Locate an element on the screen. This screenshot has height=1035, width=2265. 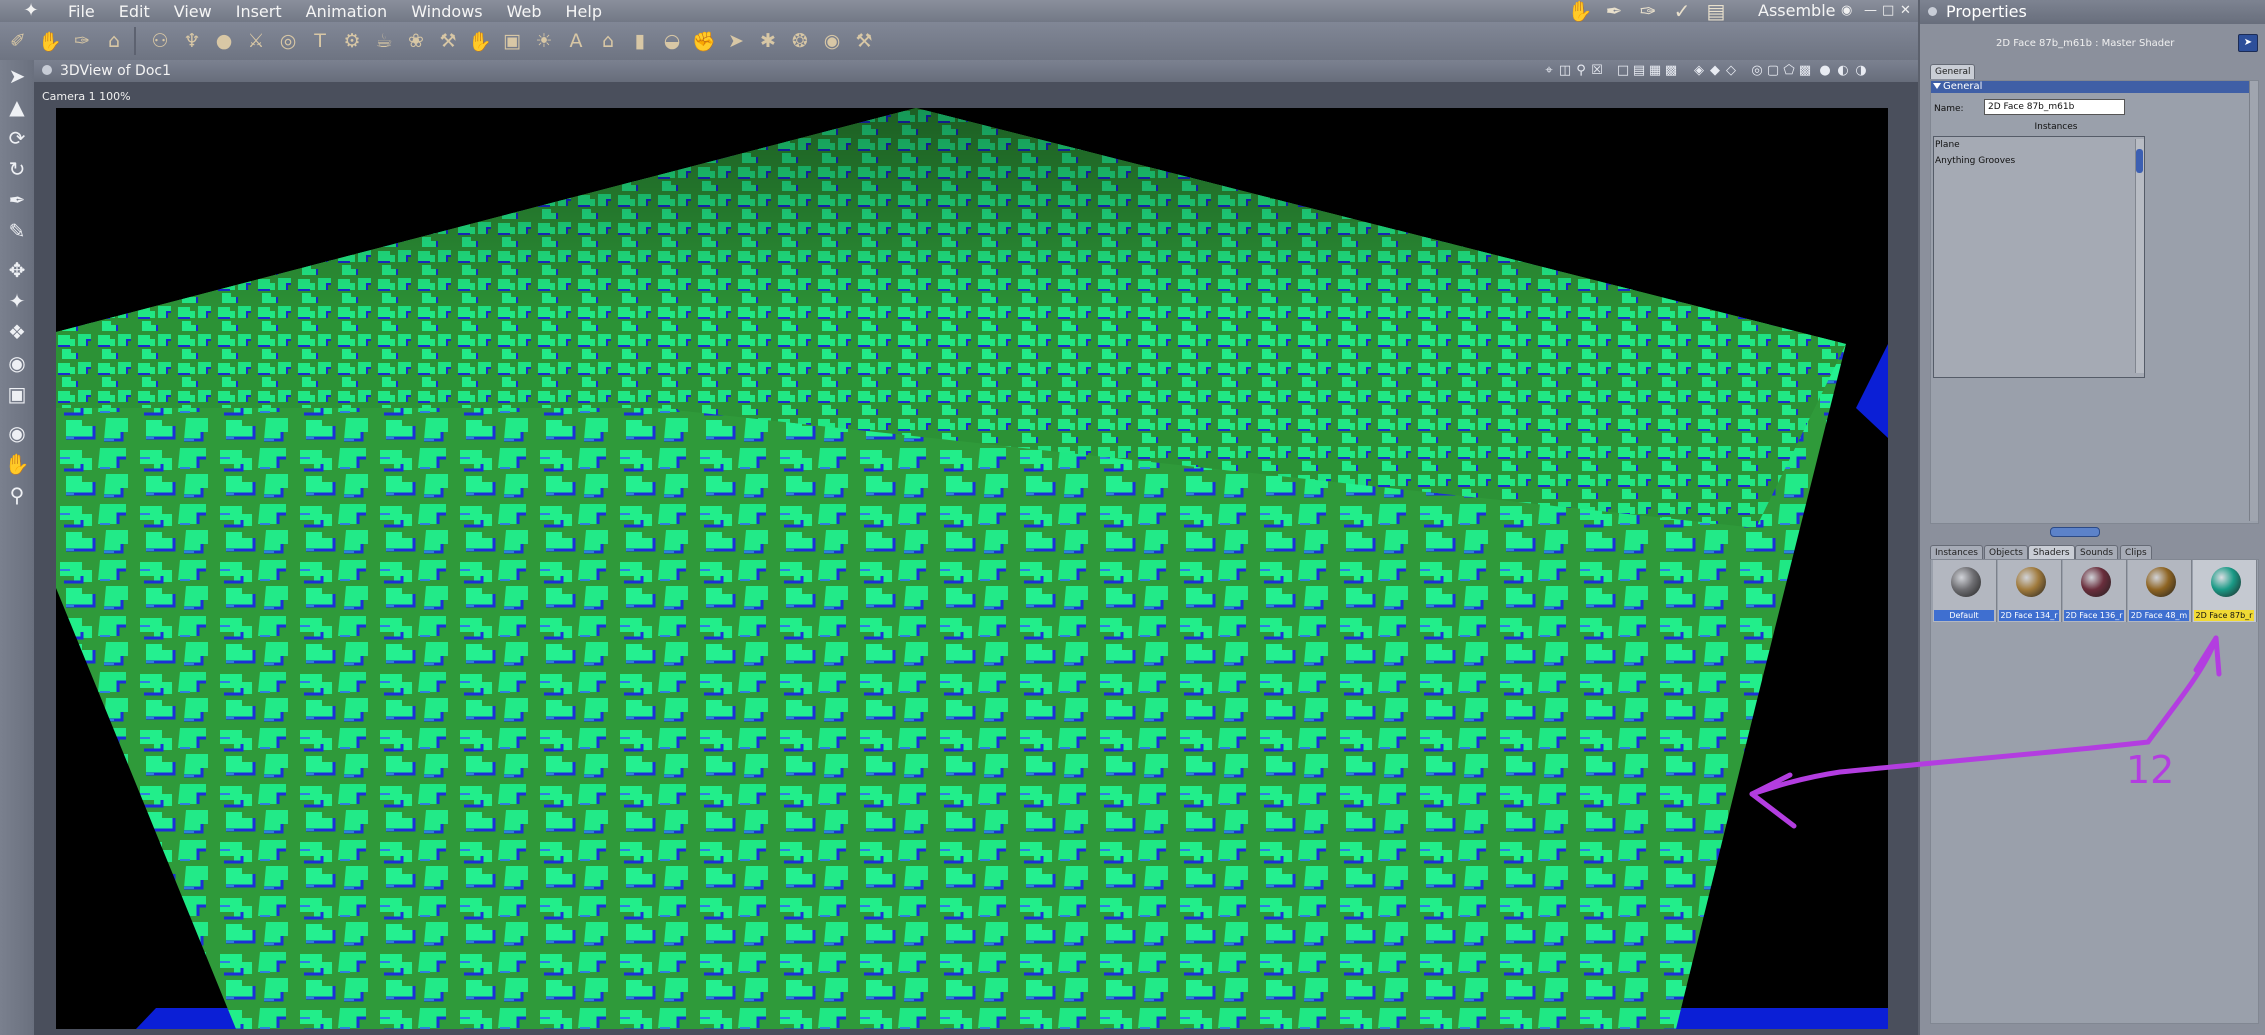
shader-label: 2D Face 48_m is located at coordinates (2159, 615).